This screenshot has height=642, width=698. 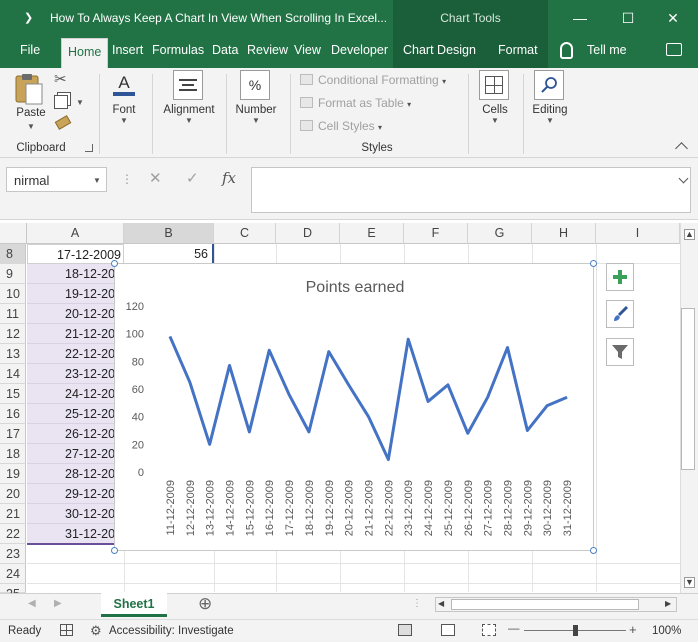 What do you see at coordinates (30, 50) in the screenshot?
I see `tab-file: File` at bounding box center [30, 50].